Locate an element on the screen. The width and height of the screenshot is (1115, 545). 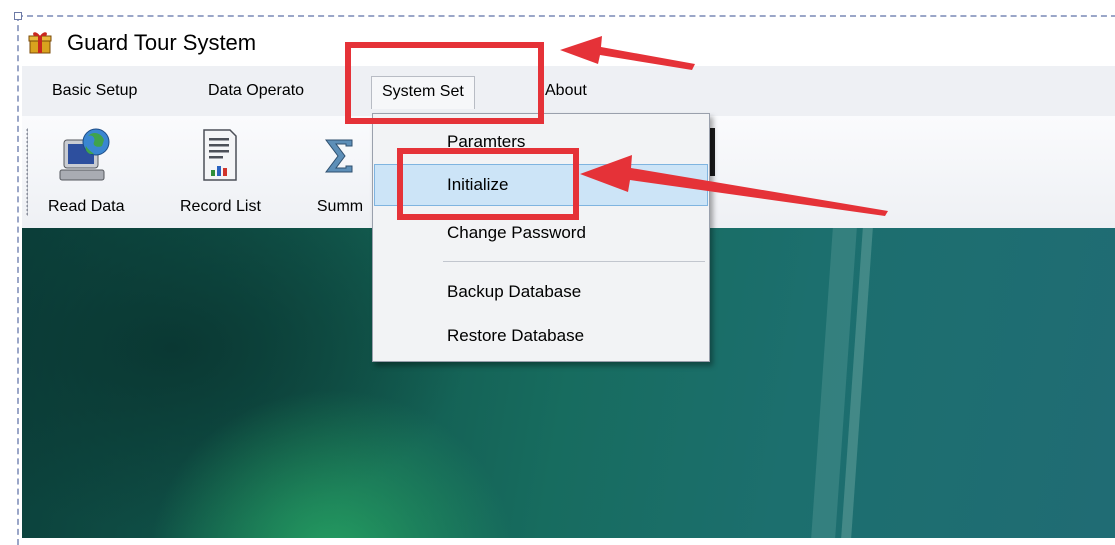
arrow-to-initialize is located at coordinates (734, 185).